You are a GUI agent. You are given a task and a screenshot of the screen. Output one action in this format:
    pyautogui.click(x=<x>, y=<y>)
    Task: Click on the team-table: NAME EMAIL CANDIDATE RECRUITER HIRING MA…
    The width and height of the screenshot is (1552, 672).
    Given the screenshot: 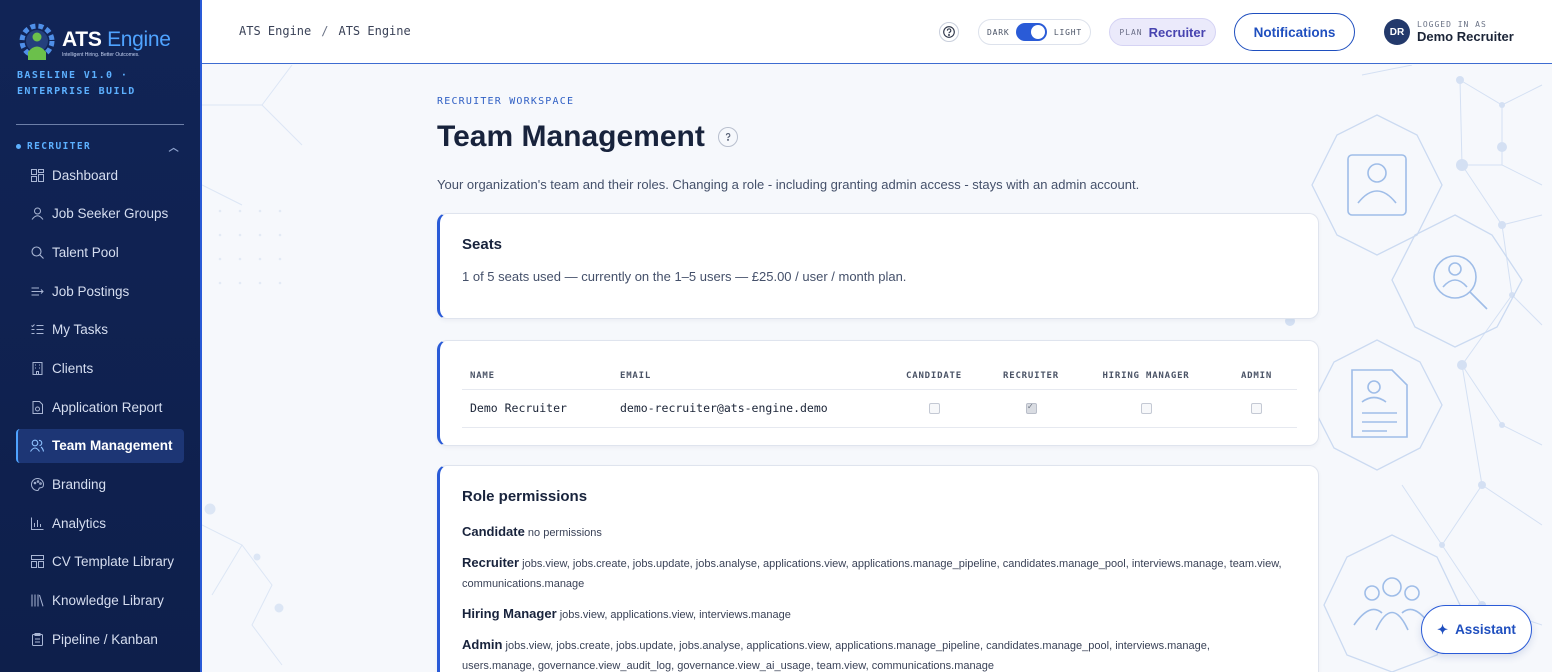 What is the action you would take?
    pyautogui.click(x=879, y=395)
    